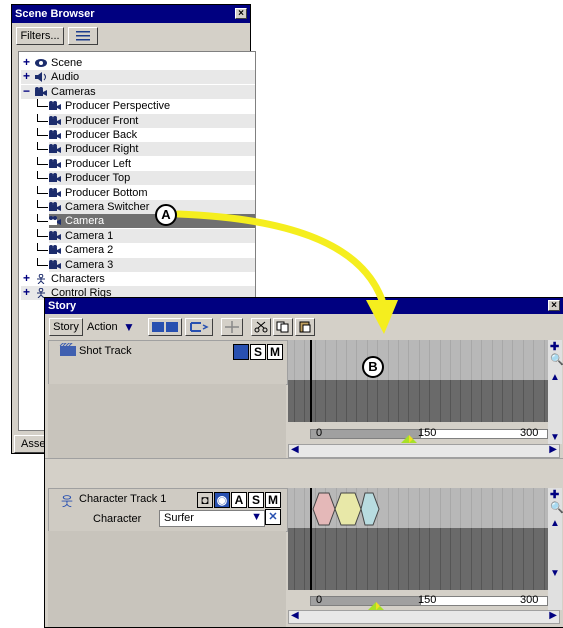  I want to click on character-track-clip-area, so click(418, 559).